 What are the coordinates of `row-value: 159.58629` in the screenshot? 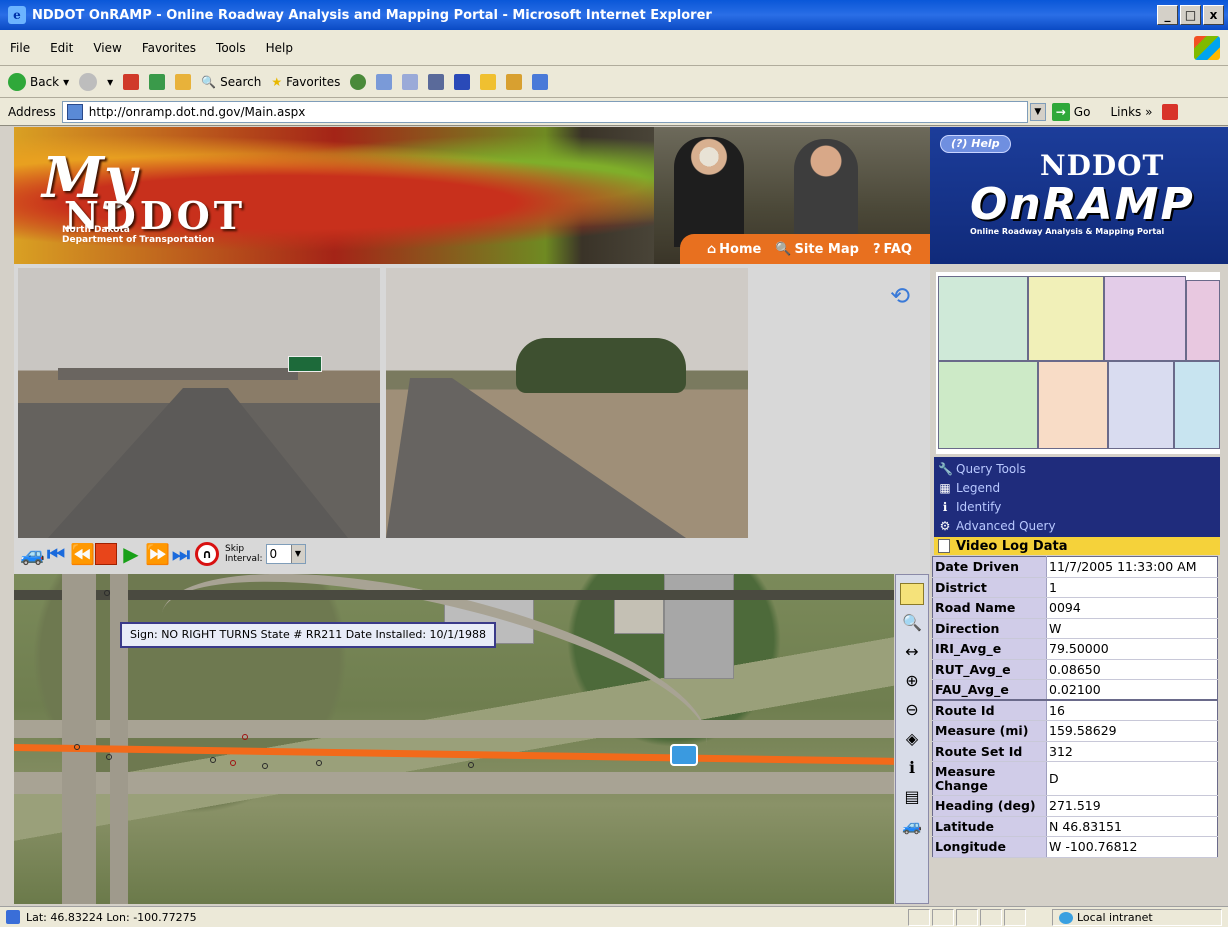 It's located at (1132, 731).